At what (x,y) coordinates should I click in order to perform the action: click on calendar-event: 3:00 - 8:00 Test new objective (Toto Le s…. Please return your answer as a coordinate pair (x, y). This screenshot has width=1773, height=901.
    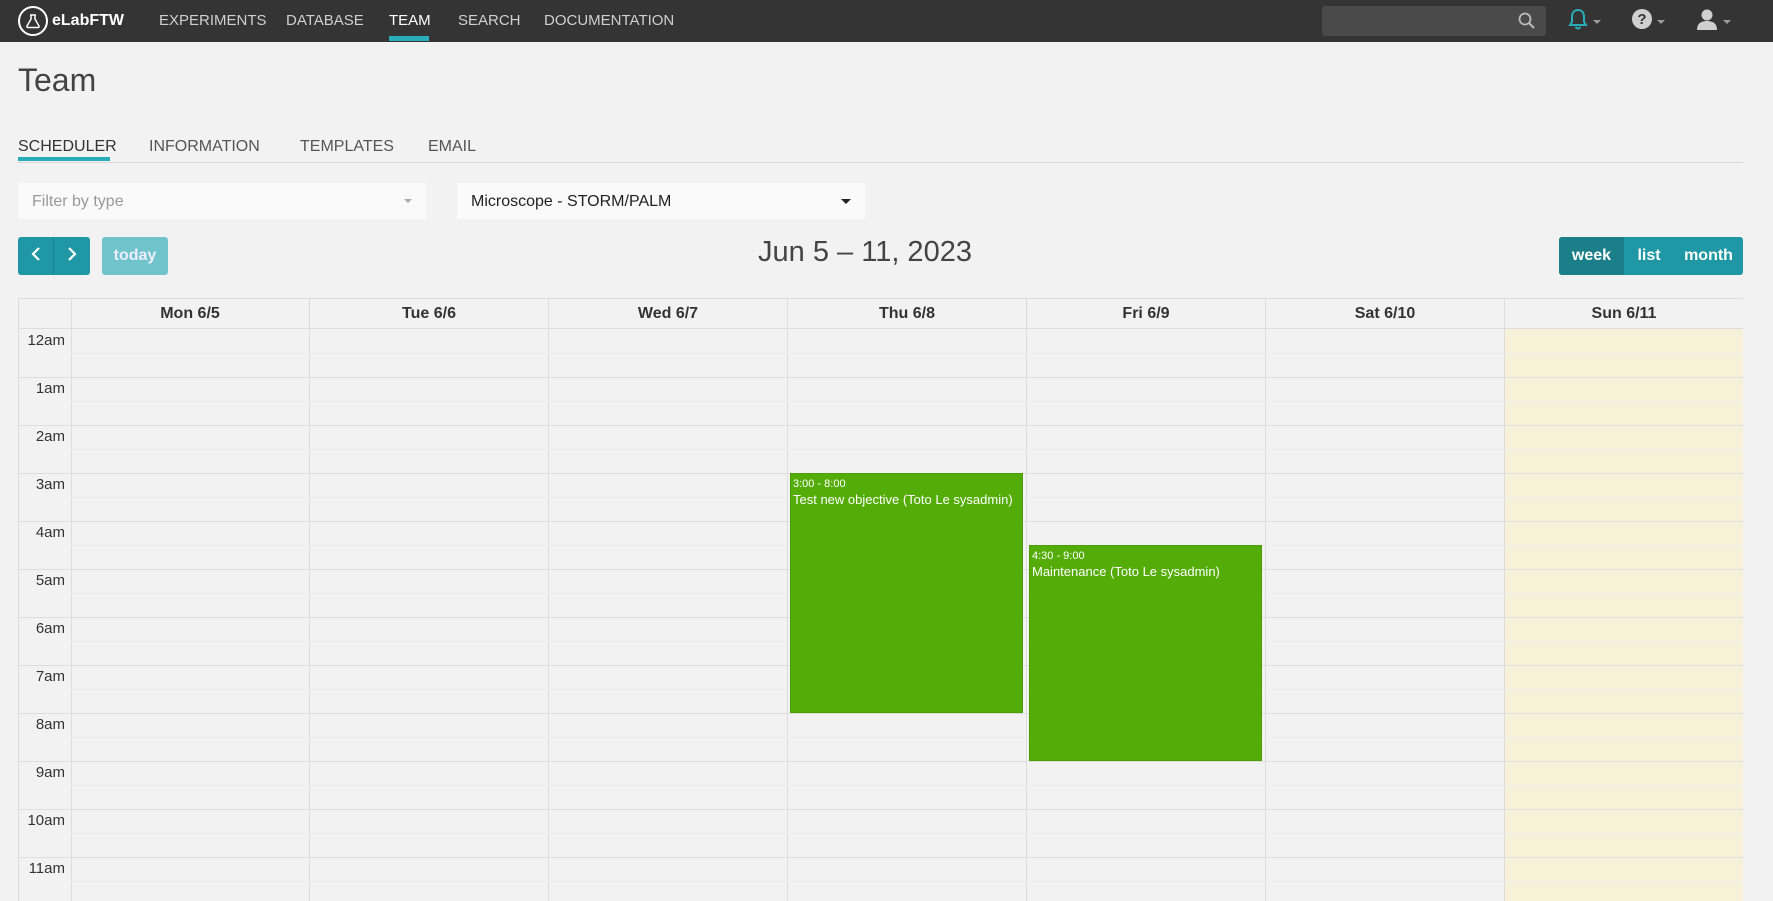
    Looking at the image, I should click on (906, 593).